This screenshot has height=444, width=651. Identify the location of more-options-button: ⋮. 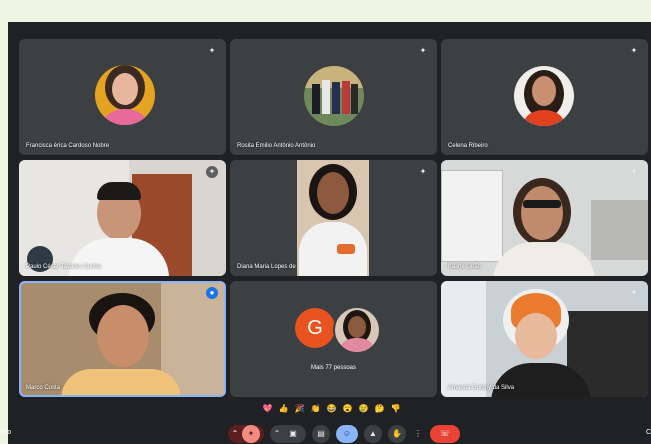
(418, 434).